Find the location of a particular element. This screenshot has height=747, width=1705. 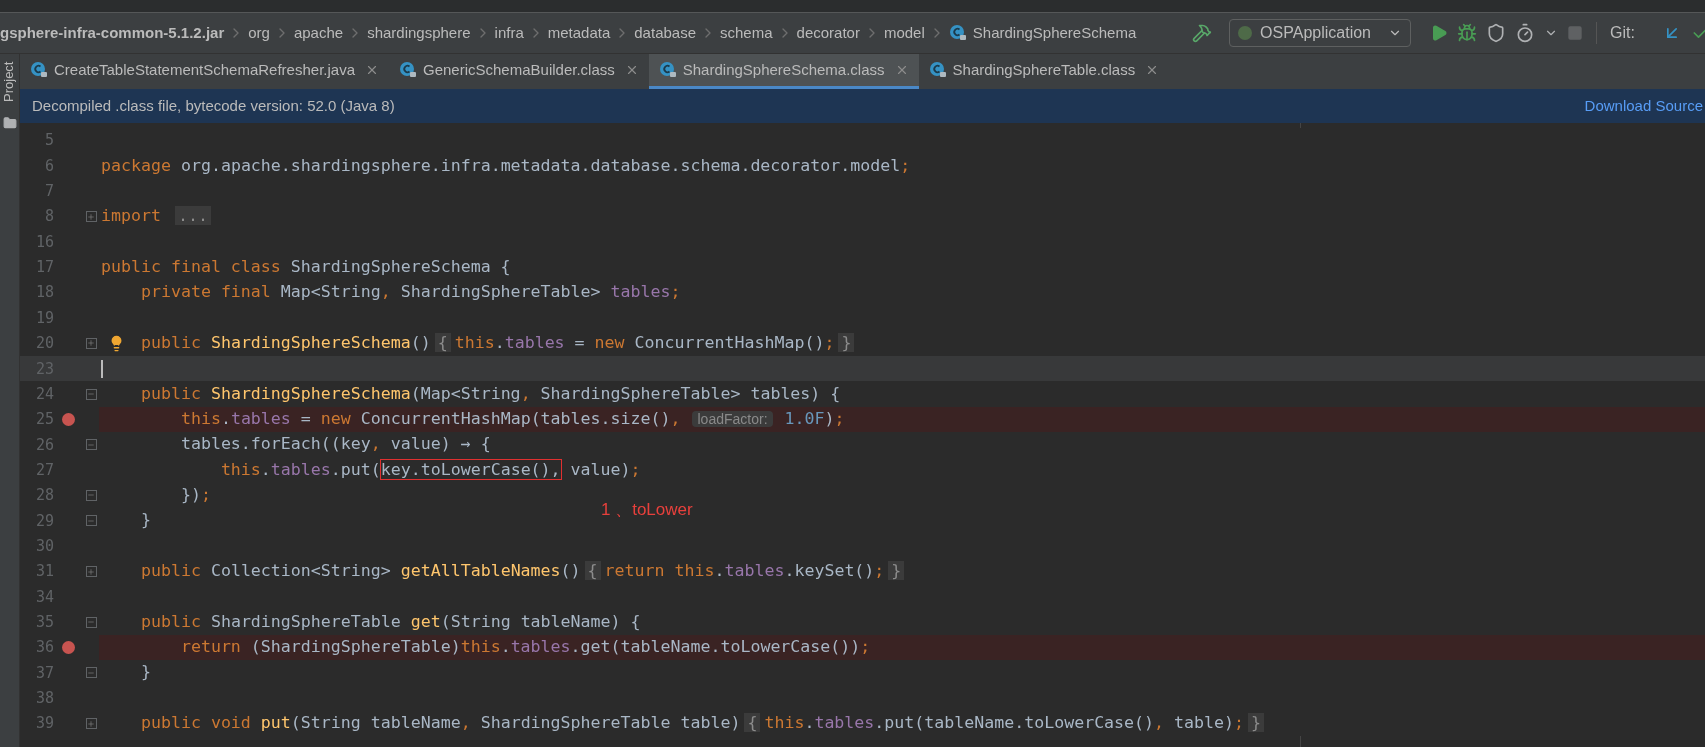

line-number: 31 is located at coordinates (44, 572).